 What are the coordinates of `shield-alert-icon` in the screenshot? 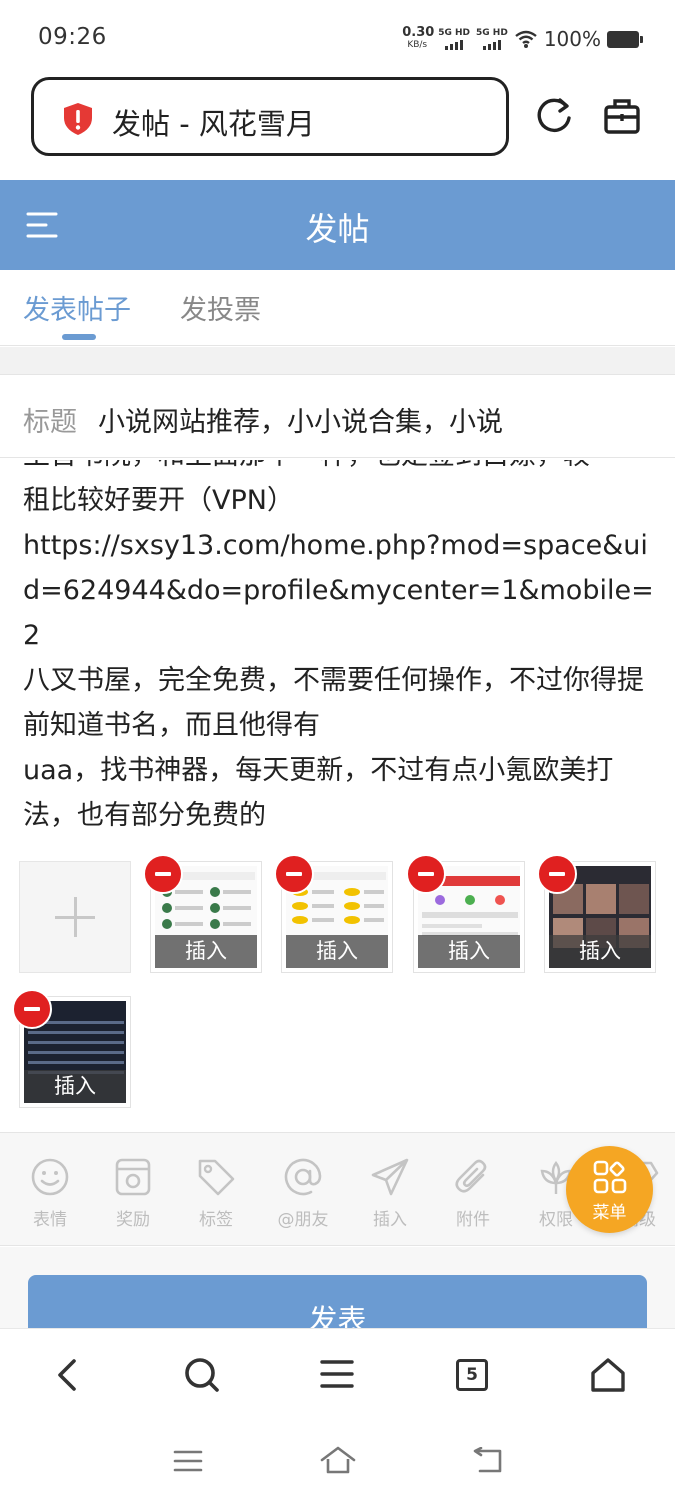 It's located at (78, 119).